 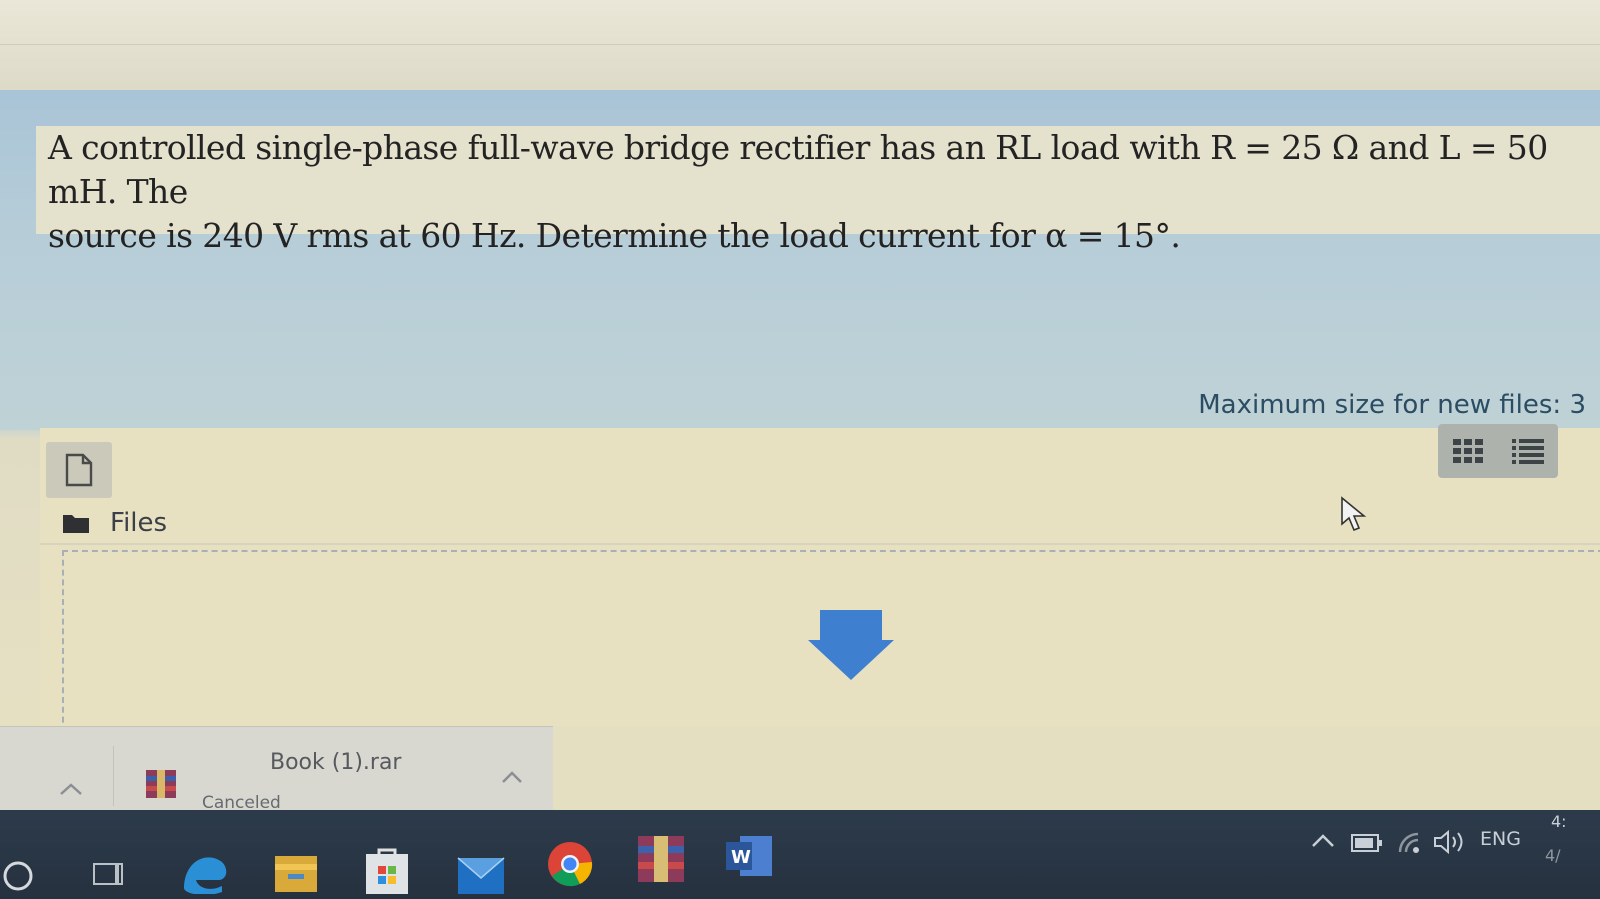 I want to click on volume-icon, so click(x=1450, y=842).